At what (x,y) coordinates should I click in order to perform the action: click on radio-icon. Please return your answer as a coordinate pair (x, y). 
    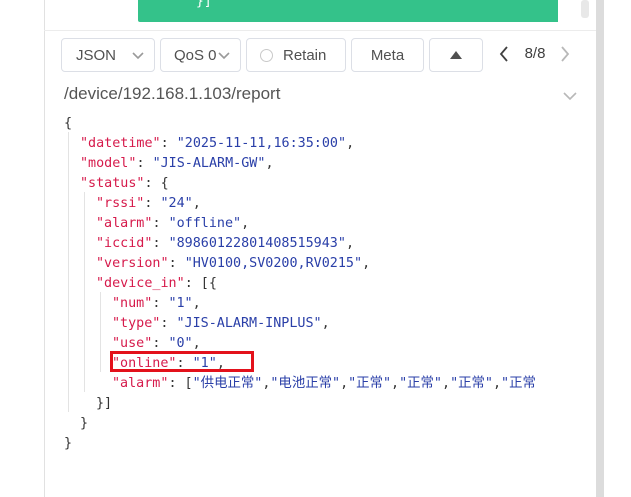
    Looking at the image, I should click on (266, 55).